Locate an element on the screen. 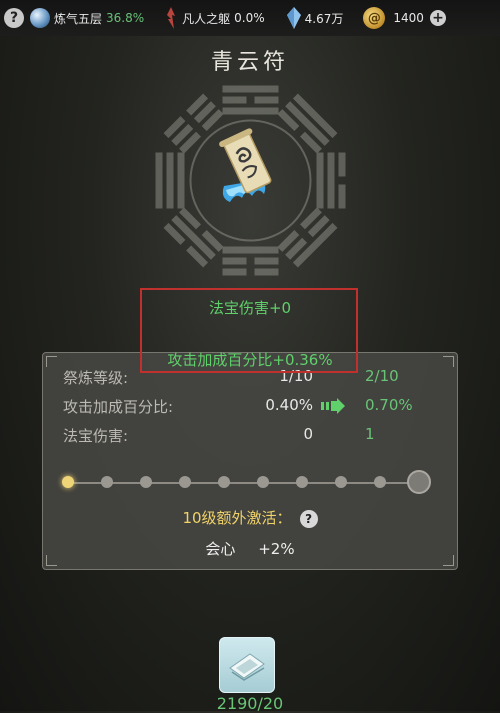 The height and width of the screenshot is (713, 500). artifact-title: 青云符 is located at coordinates (249, 62).